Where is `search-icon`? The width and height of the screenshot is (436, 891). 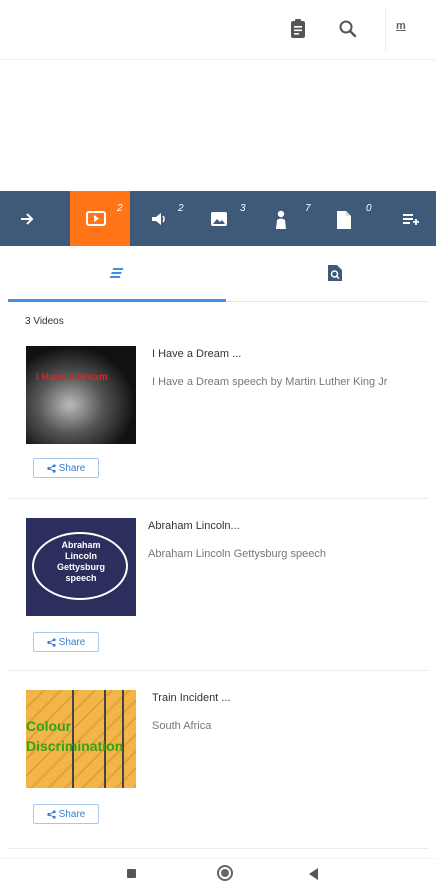 search-icon is located at coordinates (348, 29).